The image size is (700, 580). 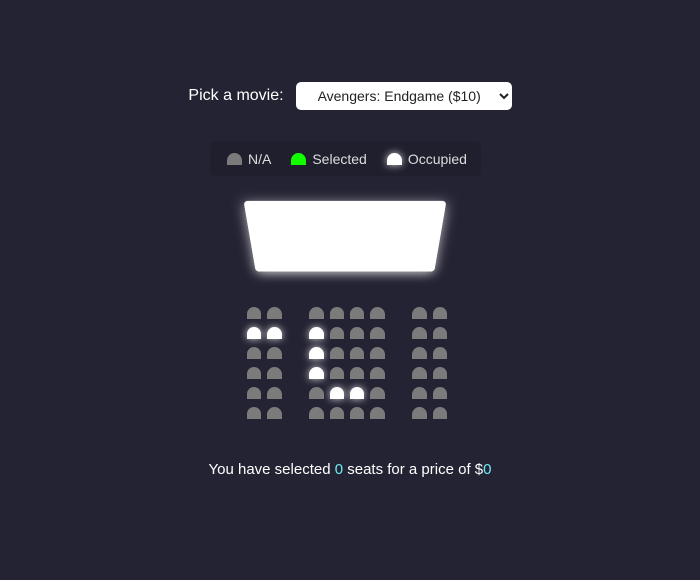 I want to click on legend-selected: Selected, so click(x=329, y=158).